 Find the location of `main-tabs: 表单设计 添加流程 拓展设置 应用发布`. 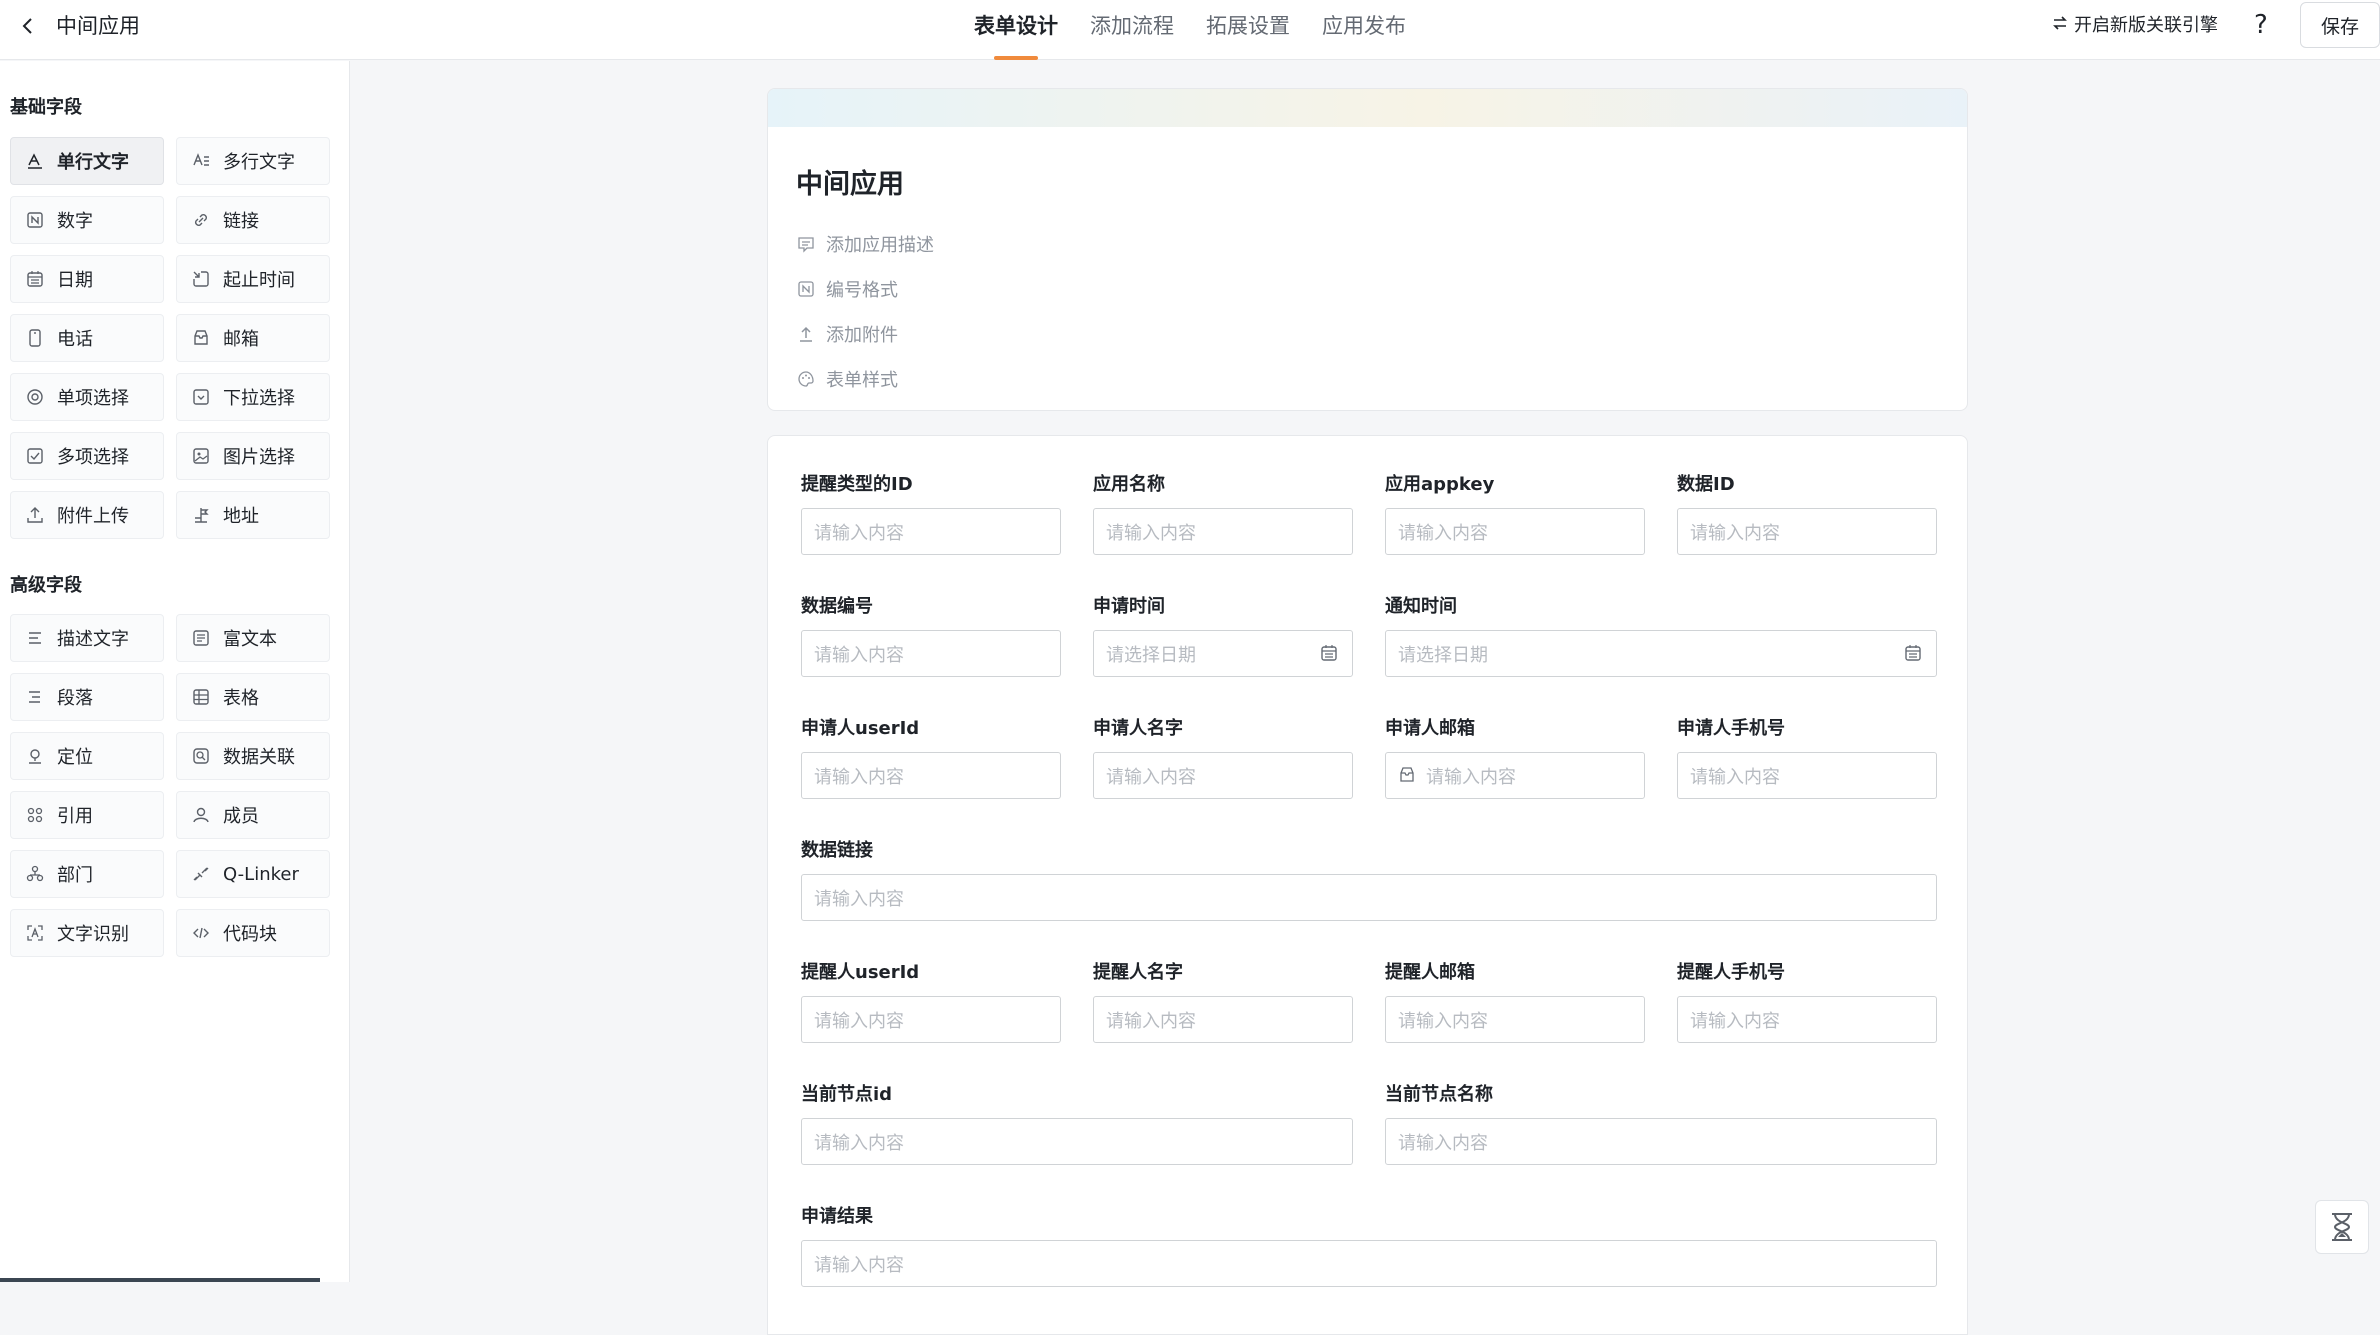

main-tabs: 表单设计 添加流程 拓展设置 应用发布 is located at coordinates (1206, 35).